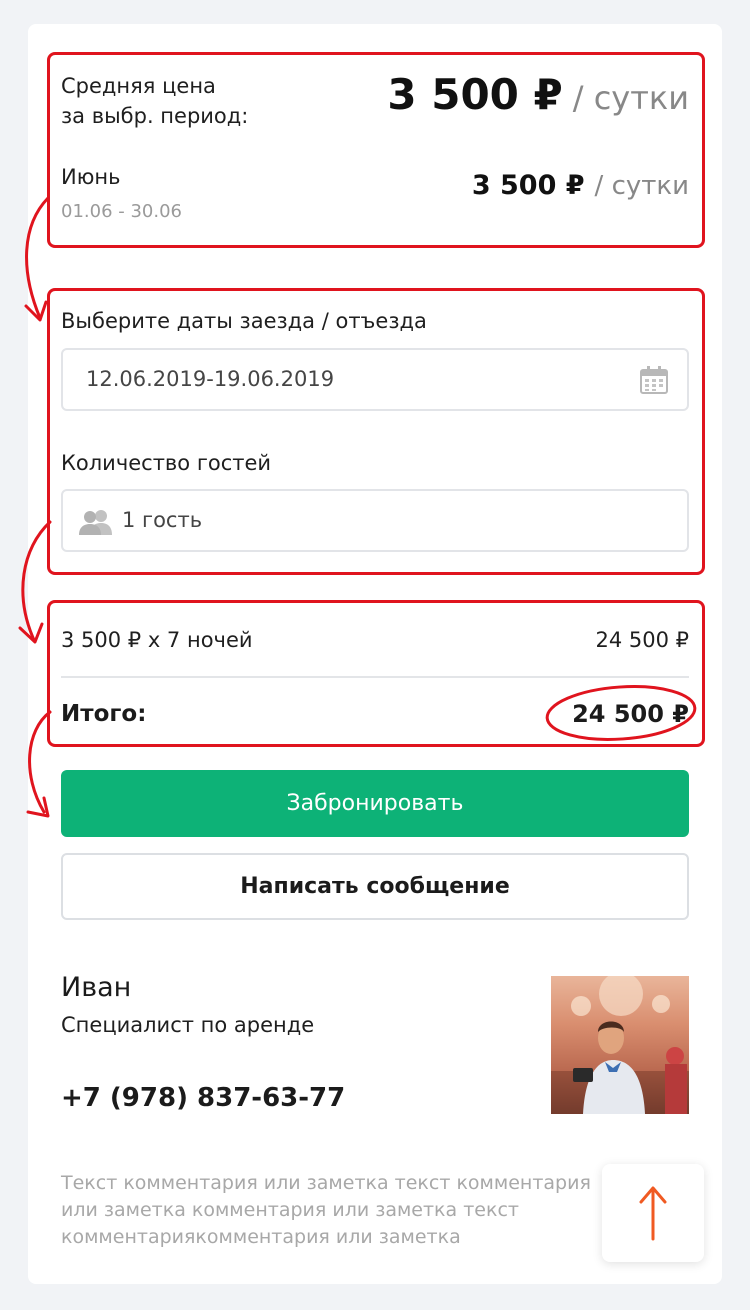  I want to click on avatar-photo, so click(620, 1045).